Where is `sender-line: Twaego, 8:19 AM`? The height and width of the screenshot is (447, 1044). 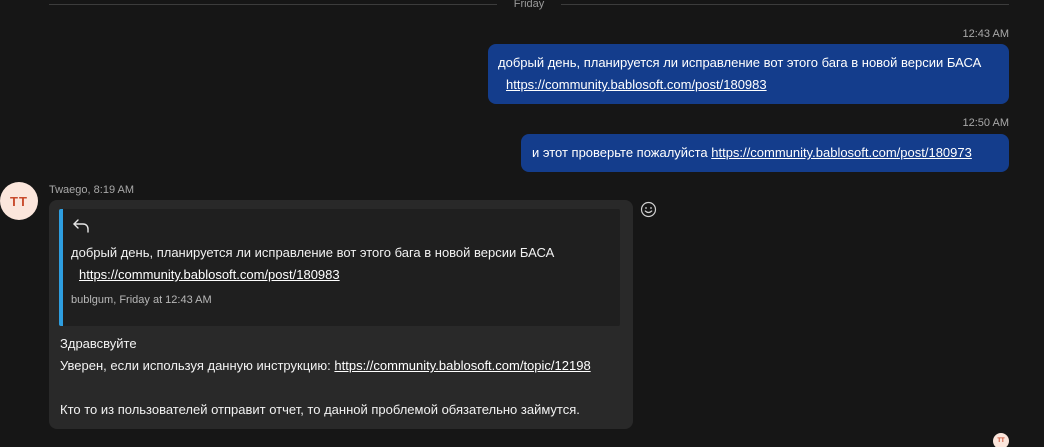 sender-line: Twaego, 8:19 AM is located at coordinates (91, 190).